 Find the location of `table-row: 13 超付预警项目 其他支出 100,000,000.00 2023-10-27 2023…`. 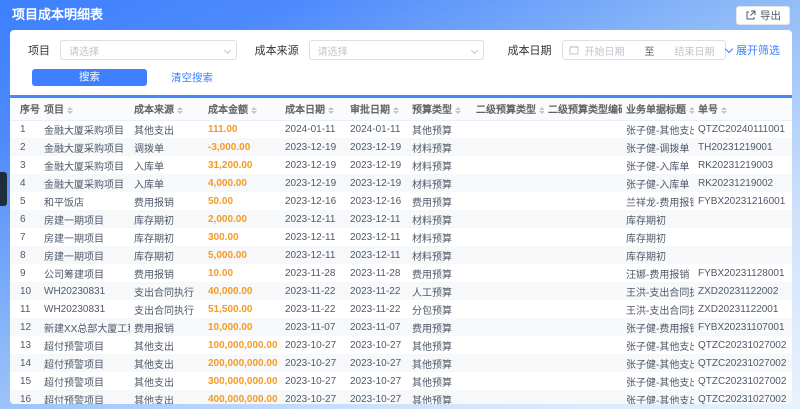

table-row: 13 超付预警项目 其他支出 100,000,000.00 2023-10-27 2023… is located at coordinates (401, 345).